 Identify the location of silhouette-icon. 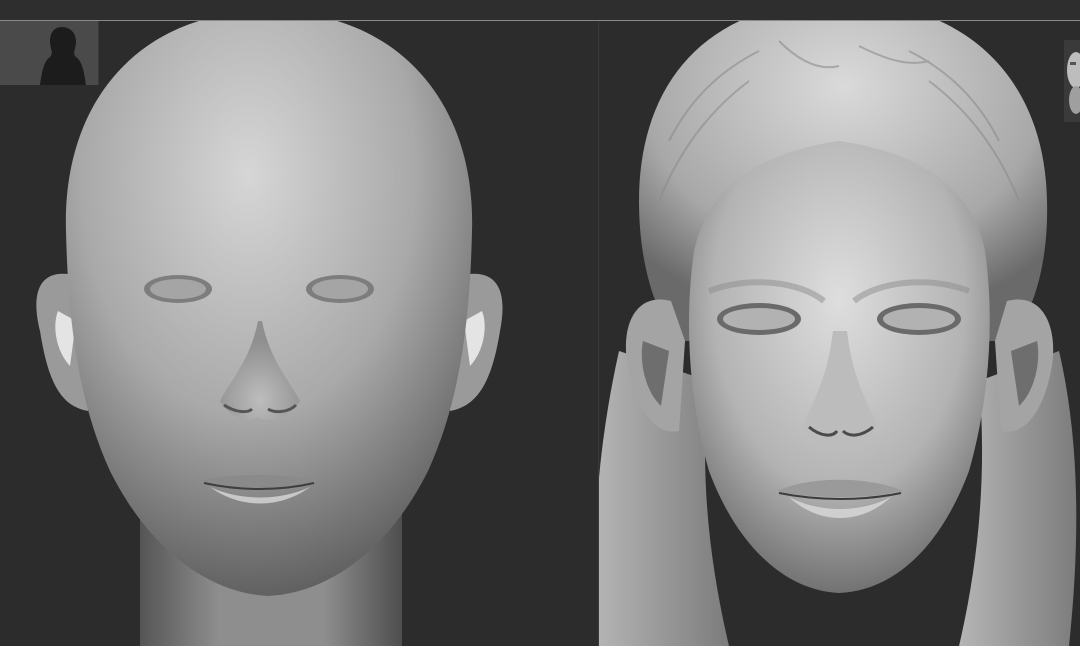
(63, 56).